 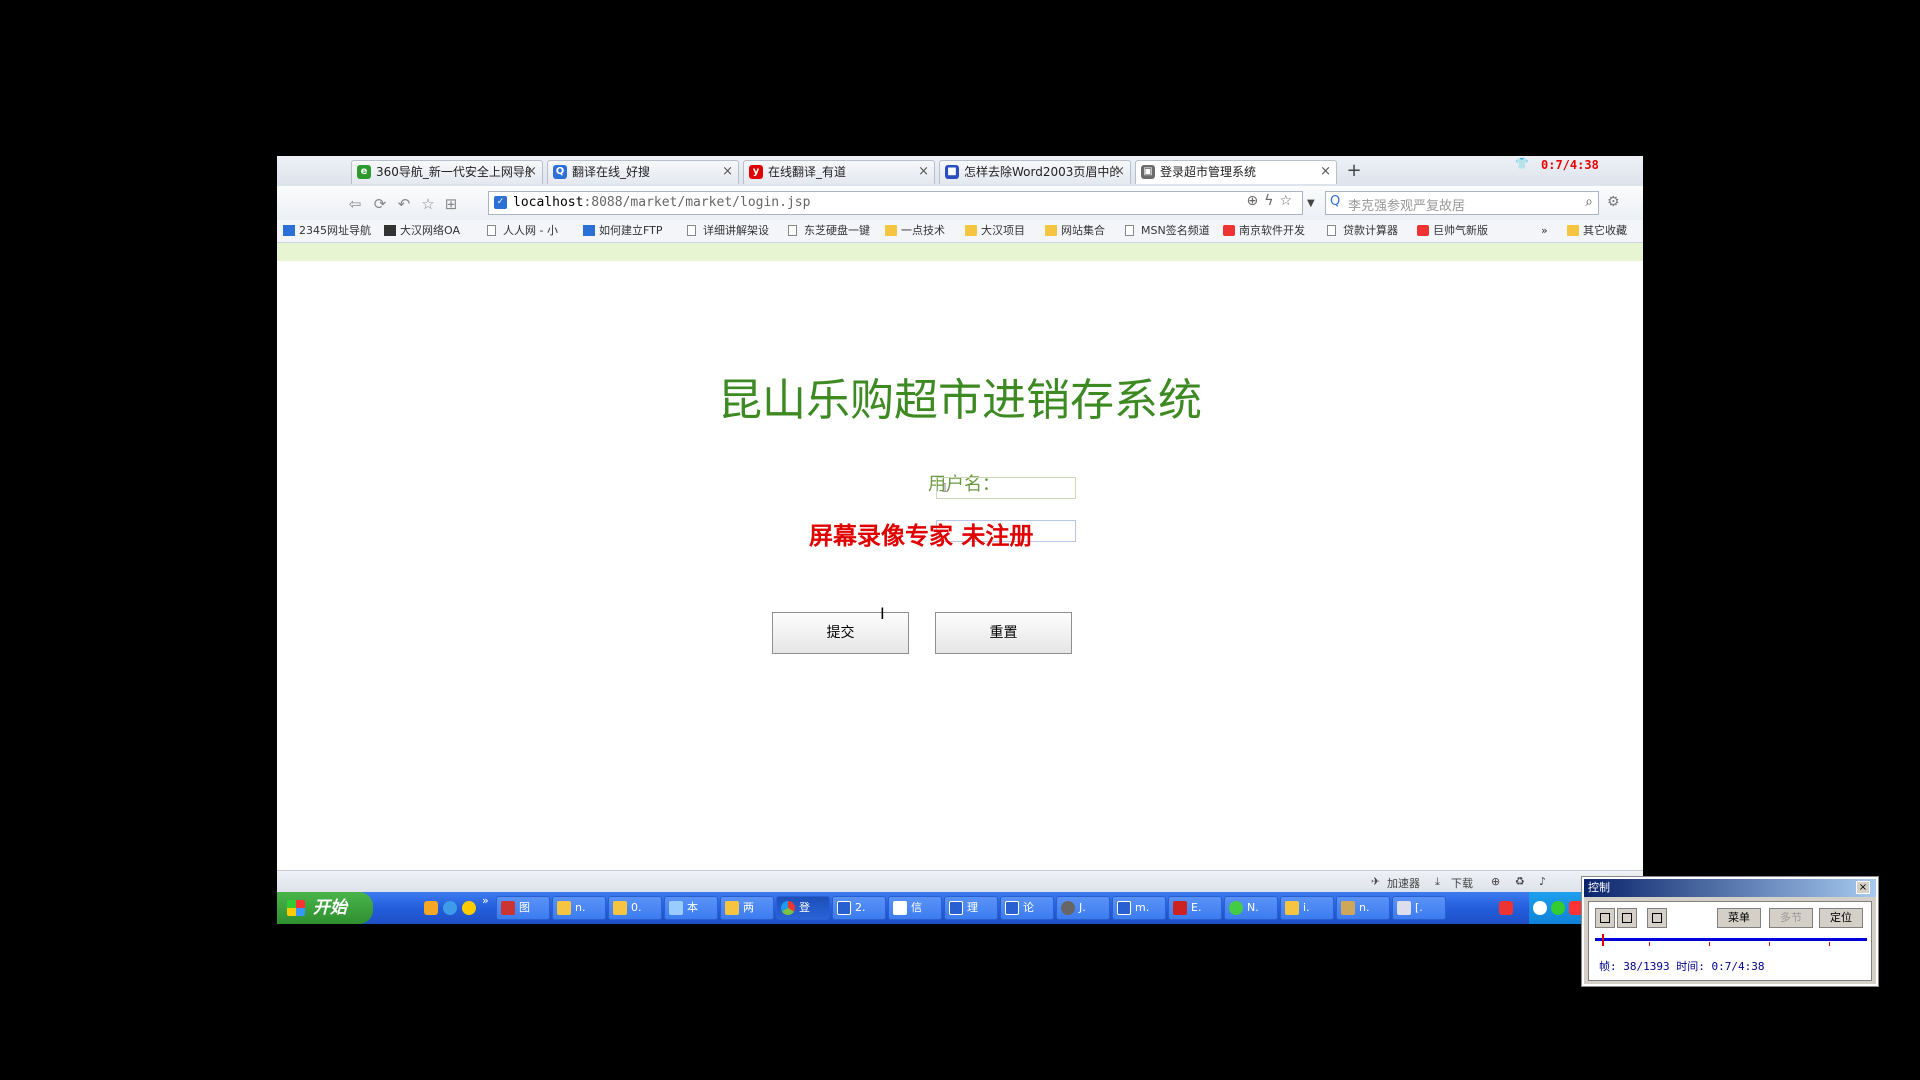 What do you see at coordinates (859, 908) in the screenshot?
I see `taskbar-item: 2.` at bounding box center [859, 908].